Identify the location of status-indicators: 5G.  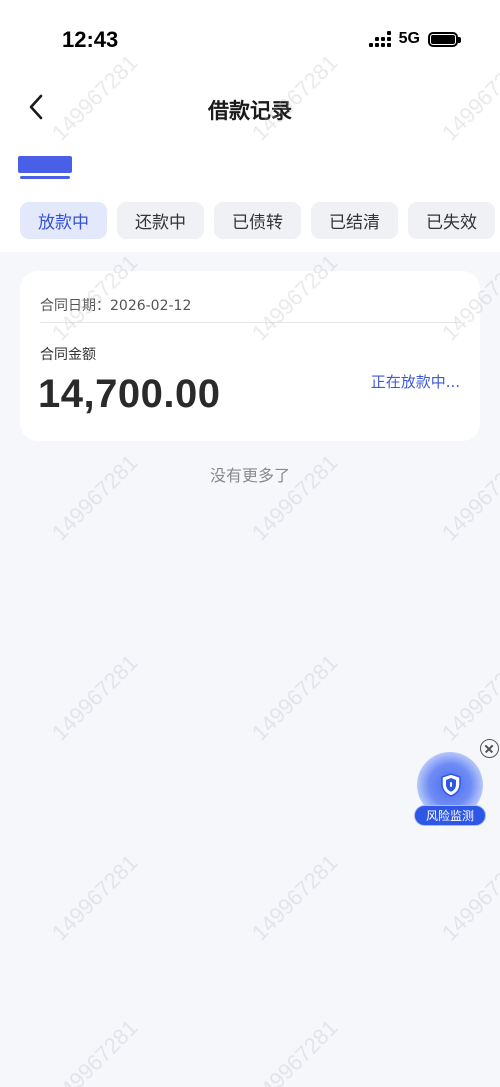
(414, 39).